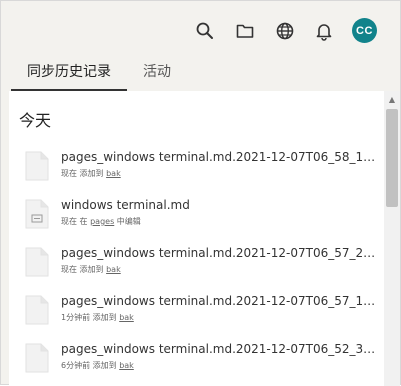 The width and height of the screenshot is (401, 386). I want to click on tab-sync-history: 同步历史记录, so click(69, 75).